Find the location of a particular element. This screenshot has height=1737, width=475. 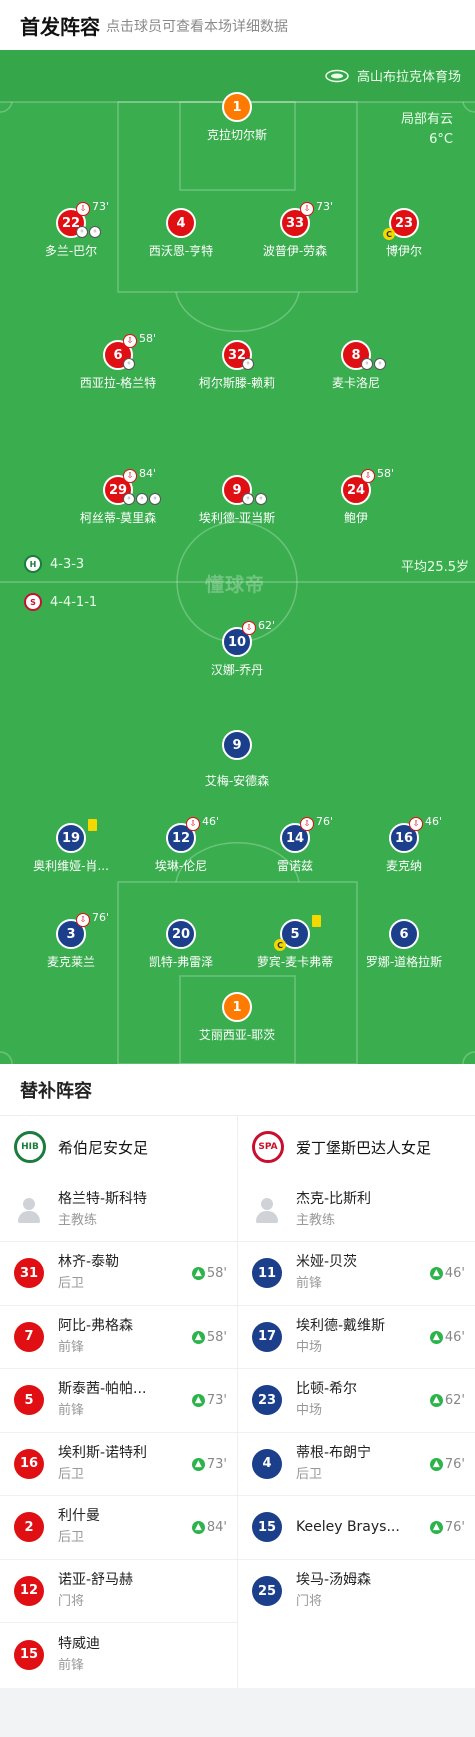

away-player: 3 ⇩ 76' 麦克莱兰 is located at coordinates (71, 940).